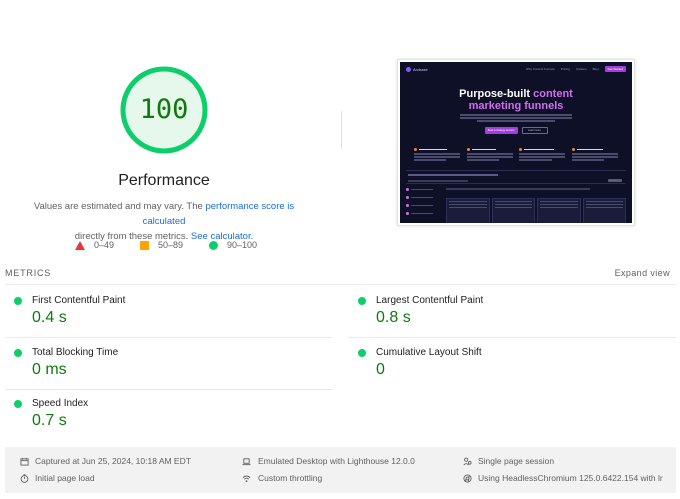 The height and width of the screenshot is (499, 680). What do you see at coordinates (246, 478) in the screenshot?
I see `wifi-icon` at bounding box center [246, 478].